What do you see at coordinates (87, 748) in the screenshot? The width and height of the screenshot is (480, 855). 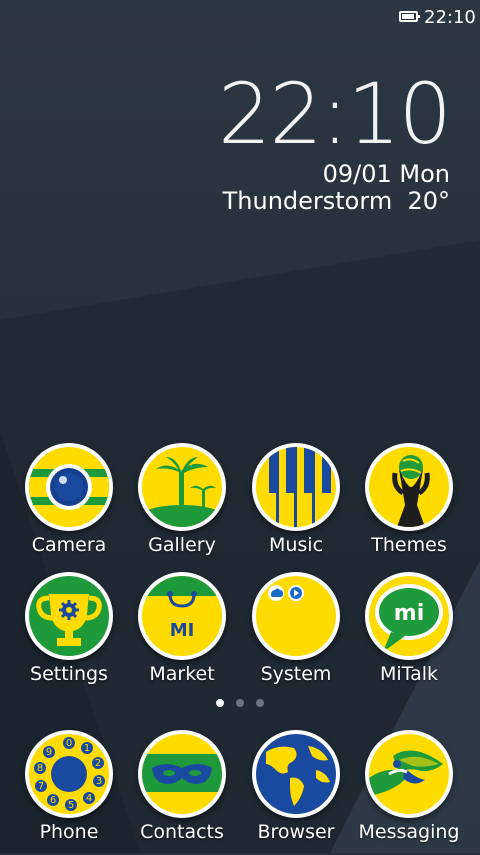 I see `svg-text: 1` at bounding box center [87, 748].